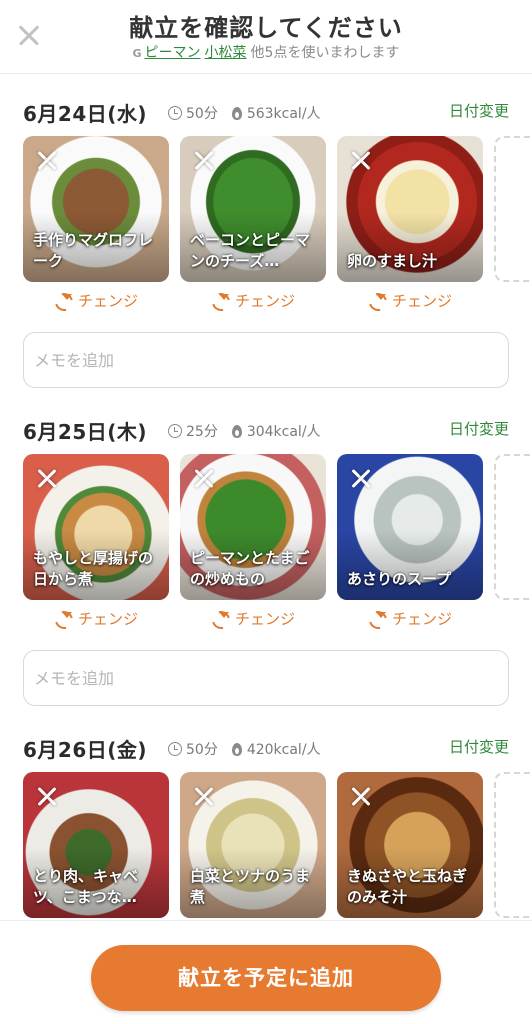  I want to click on day-meta: 50分 420kcal/人, so click(244, 749).